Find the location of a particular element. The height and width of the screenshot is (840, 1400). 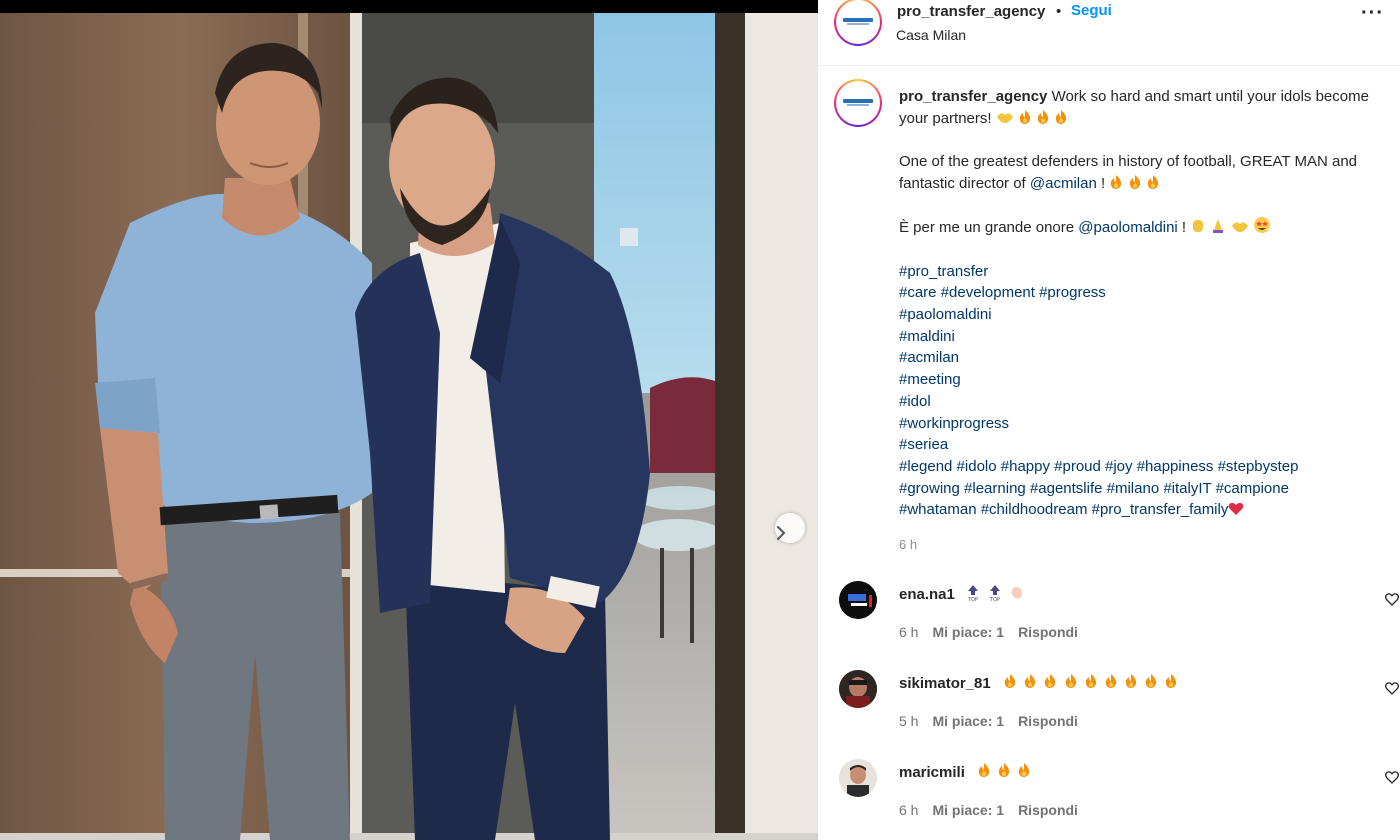

post-timestamp: 6 h is located at coordinates (908, 544).